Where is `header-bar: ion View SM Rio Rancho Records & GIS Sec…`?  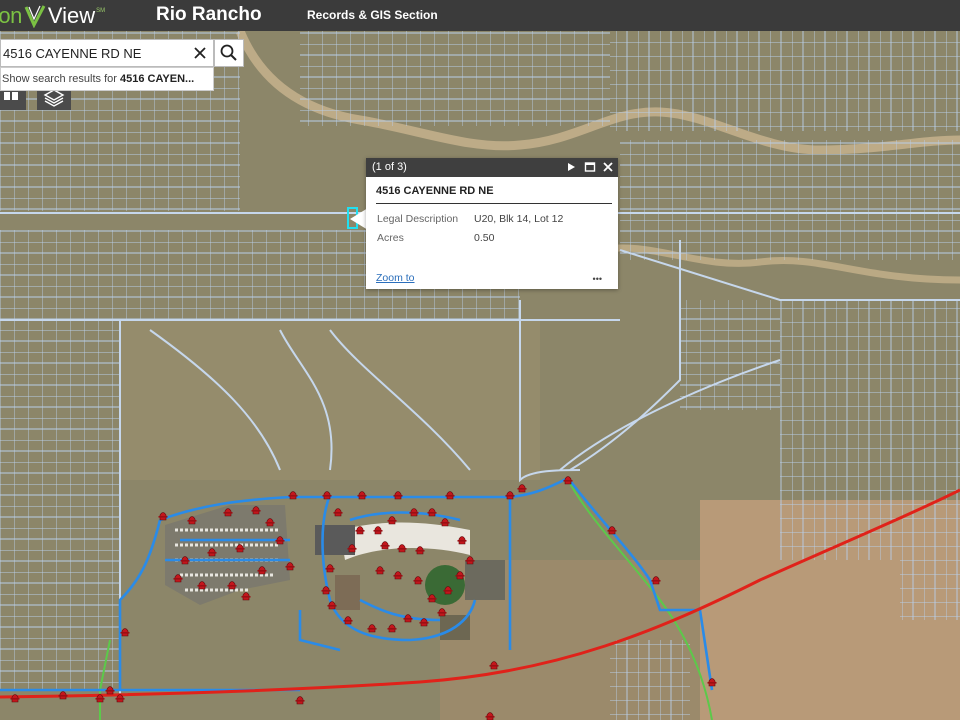 header-bar: ion View SM Rio Rancho Records & GIS Sec… is located at coordinates (480, 15).